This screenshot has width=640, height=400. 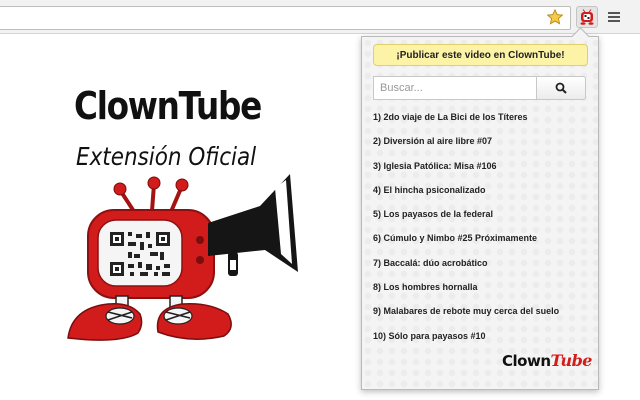 I want to click on logo-text-clown: Clown, so click(x=526, y=361).